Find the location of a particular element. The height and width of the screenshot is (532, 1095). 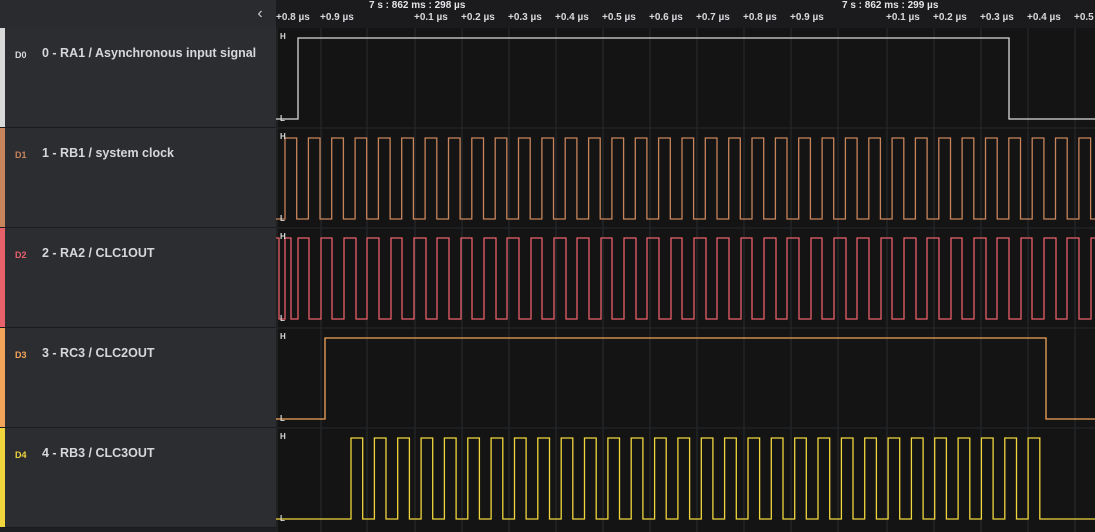

channel-row-d1: D1 1 - RB1 / system clock is located at coordinates (138, 178).